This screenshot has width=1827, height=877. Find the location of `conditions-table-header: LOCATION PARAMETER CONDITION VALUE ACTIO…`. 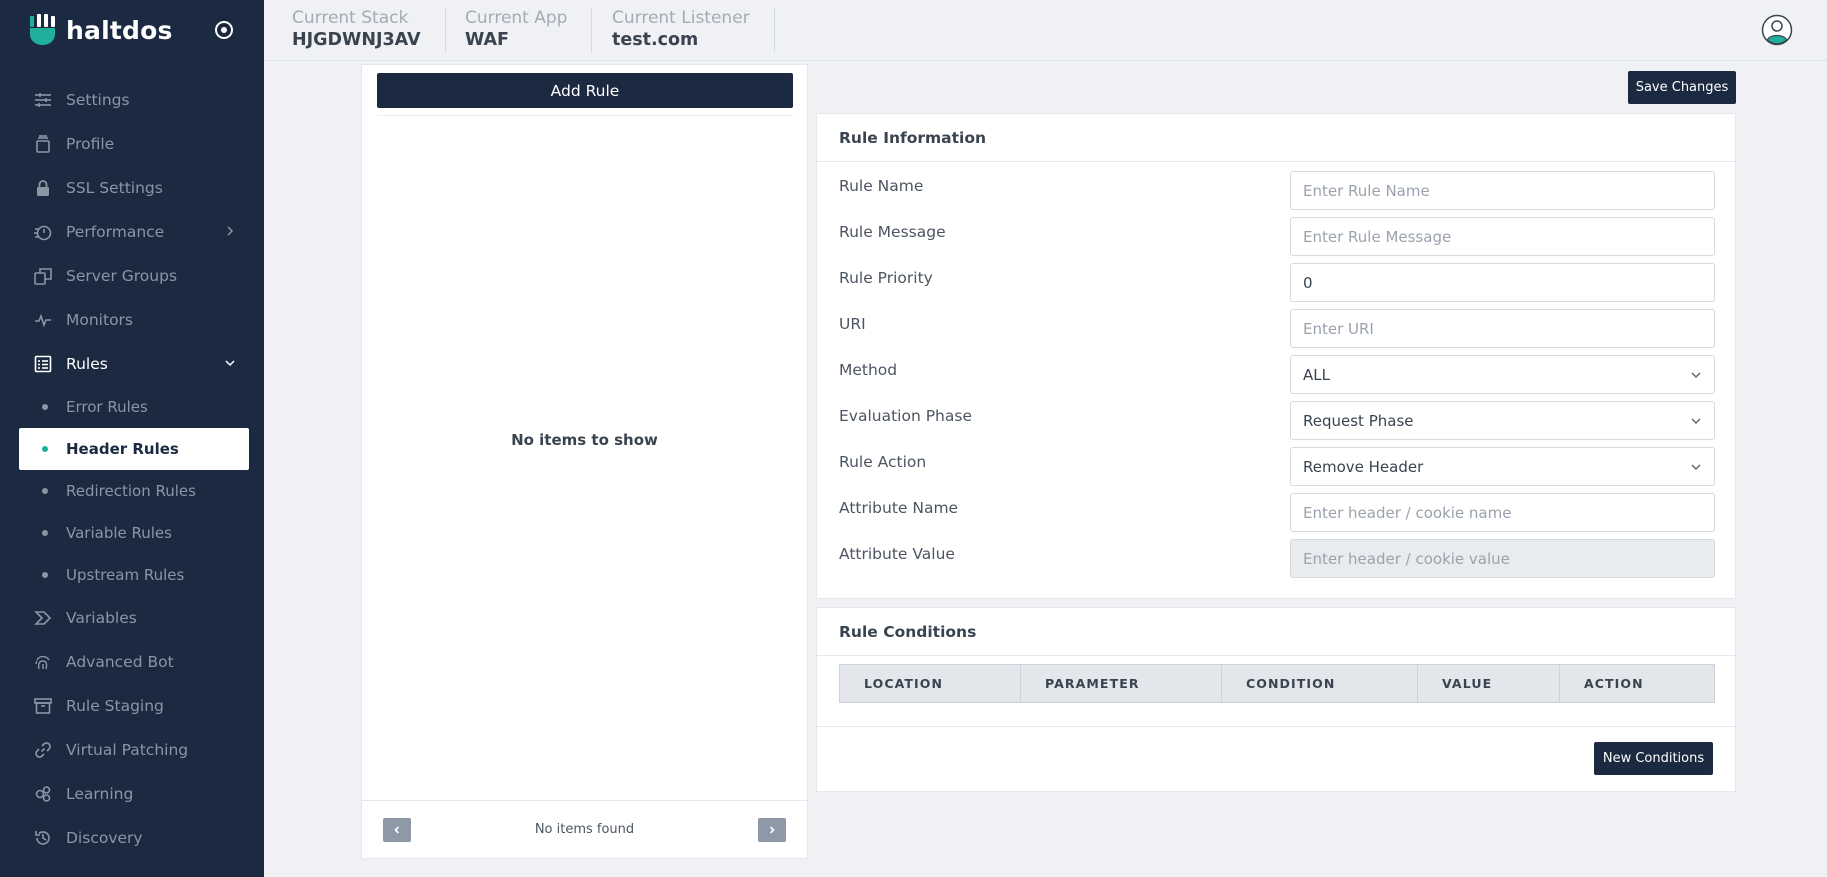

conditions-table-header: LOCATION PARAMETER CONDITION VALUE ACTIO… is located at coordinates (1277, 683).